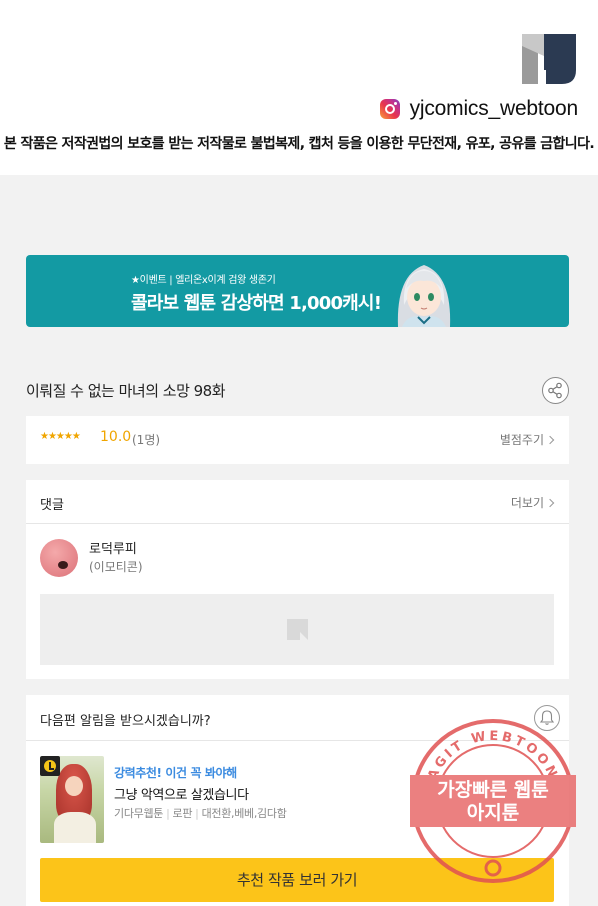  What do you see at coordinates (297, 440) in the screenshot?
I see `rating-card: ★★★★★ 10.0 (1명) 별점주기` at bounding box center [297, 440].